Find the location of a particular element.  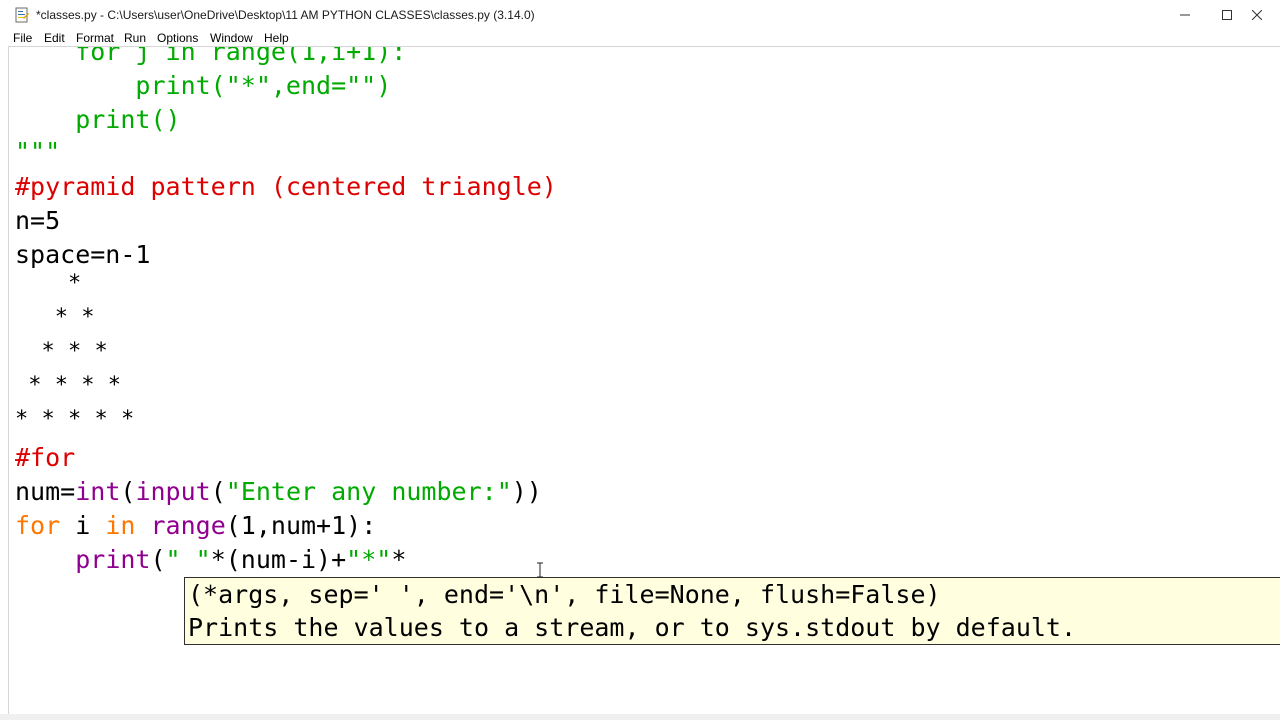

code-line: * * * * * is located at coordinates (74, 422).